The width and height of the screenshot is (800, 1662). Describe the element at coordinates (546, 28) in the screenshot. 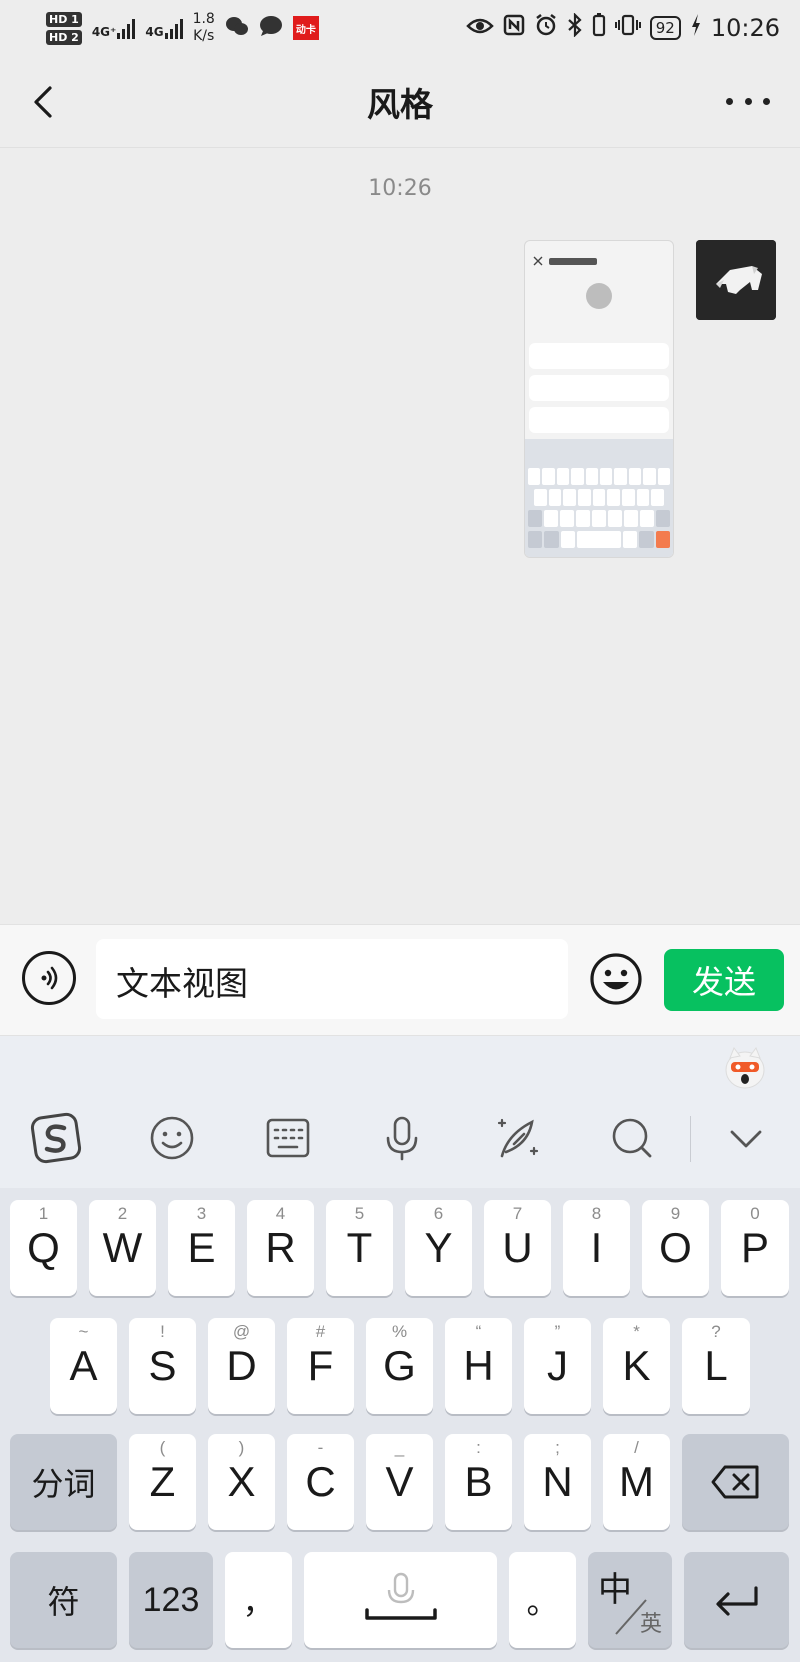

I see `alarm-icon` at that location.